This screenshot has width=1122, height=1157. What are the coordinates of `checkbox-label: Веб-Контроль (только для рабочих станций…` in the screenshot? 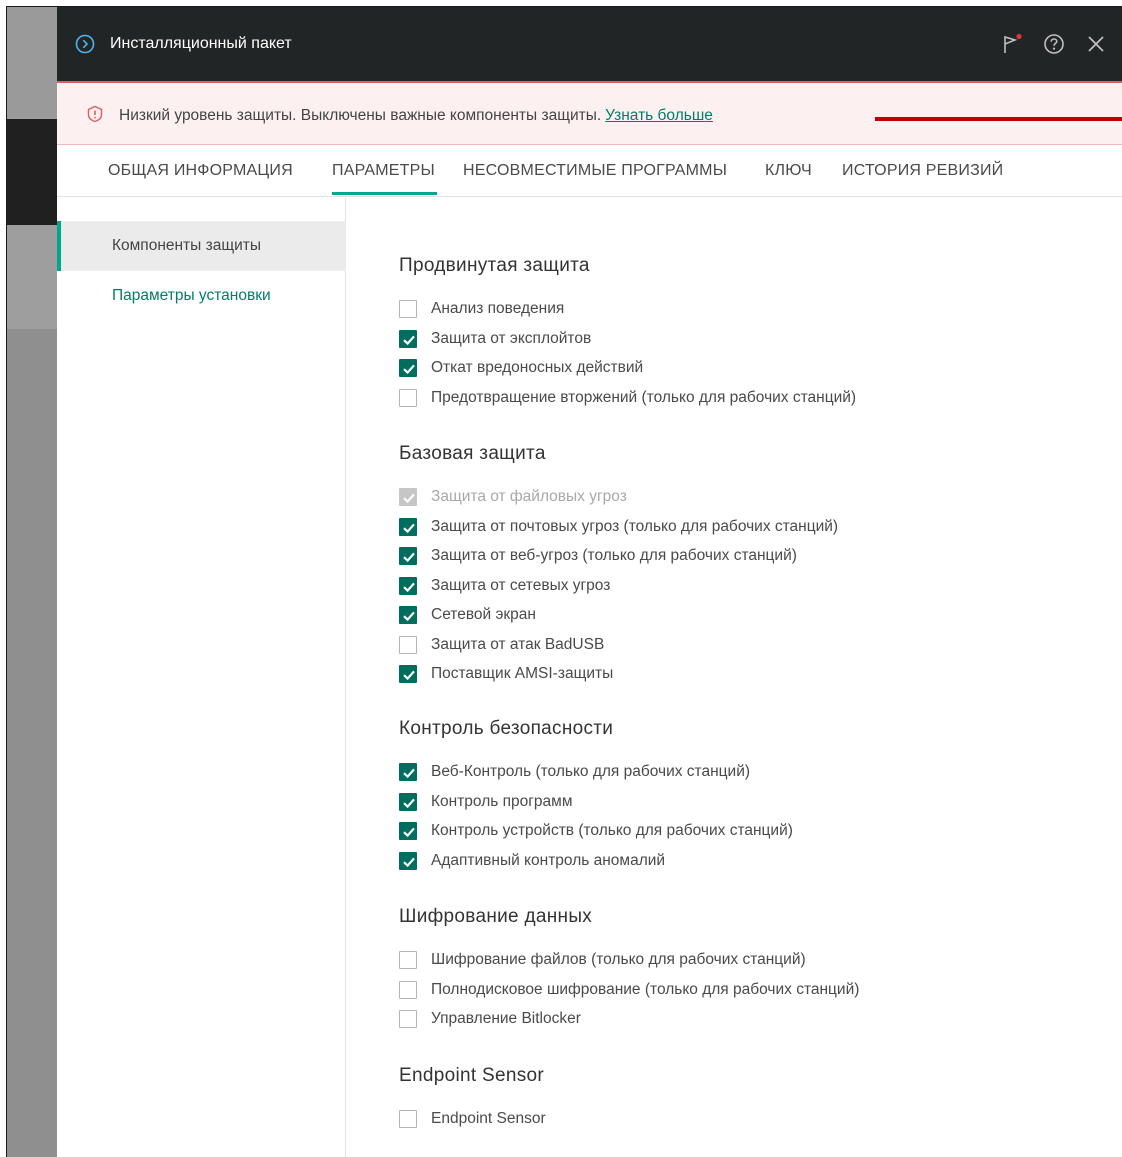 It's located at (591, 771).